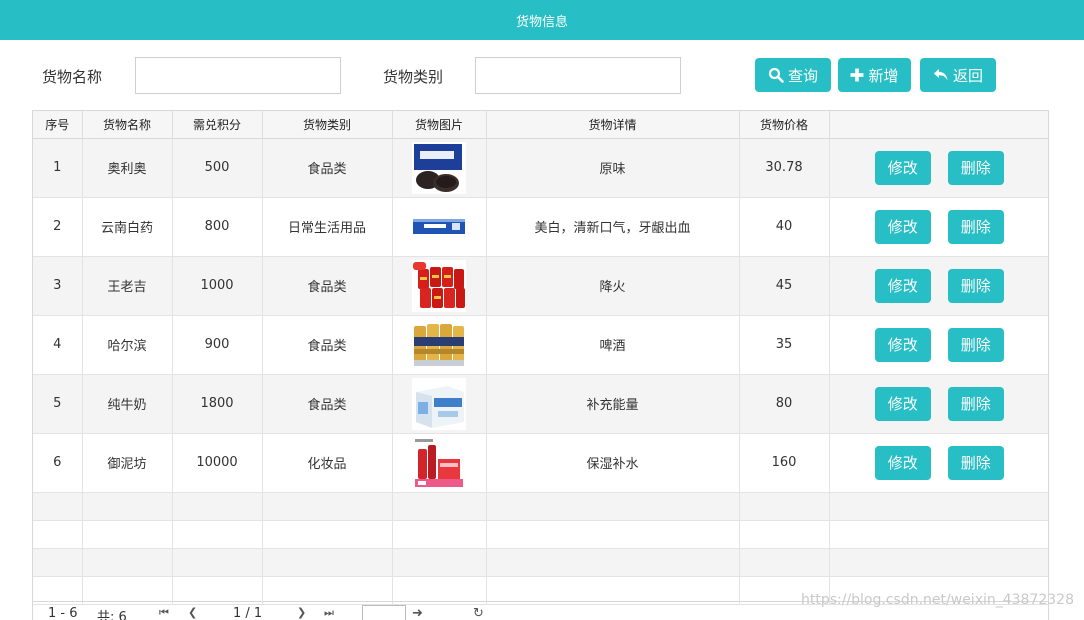  Describe the element at coordinates (613, 227) in the screenshot. I see `cell-detail: 美白，清新口气，牙龈出血` at that location.